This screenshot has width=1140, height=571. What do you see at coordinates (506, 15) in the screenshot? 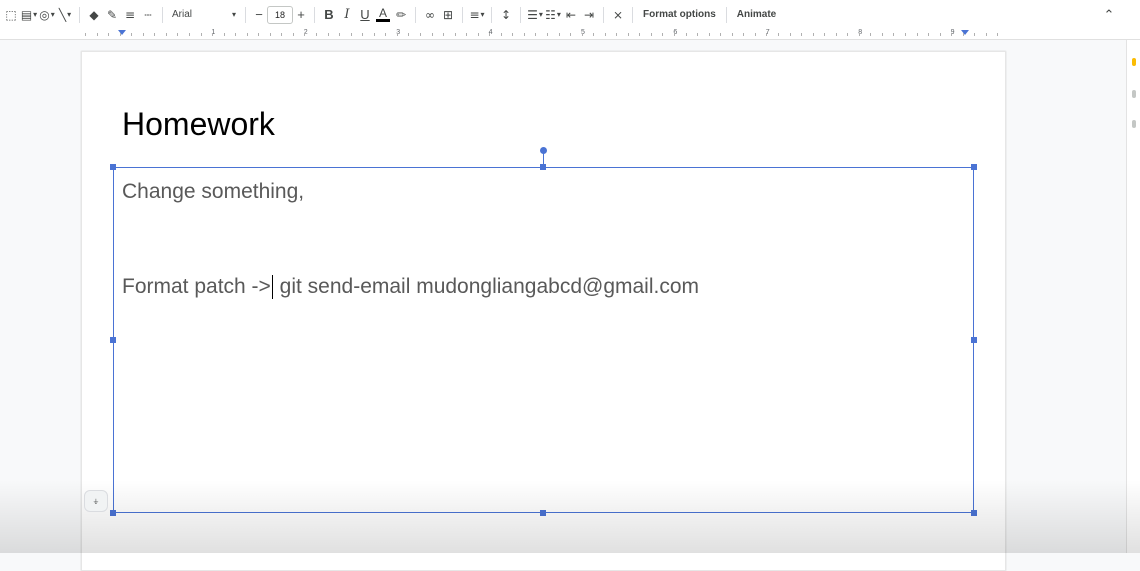
I see `line-spacing-icon: ↕` at bounding box center [506, 15].